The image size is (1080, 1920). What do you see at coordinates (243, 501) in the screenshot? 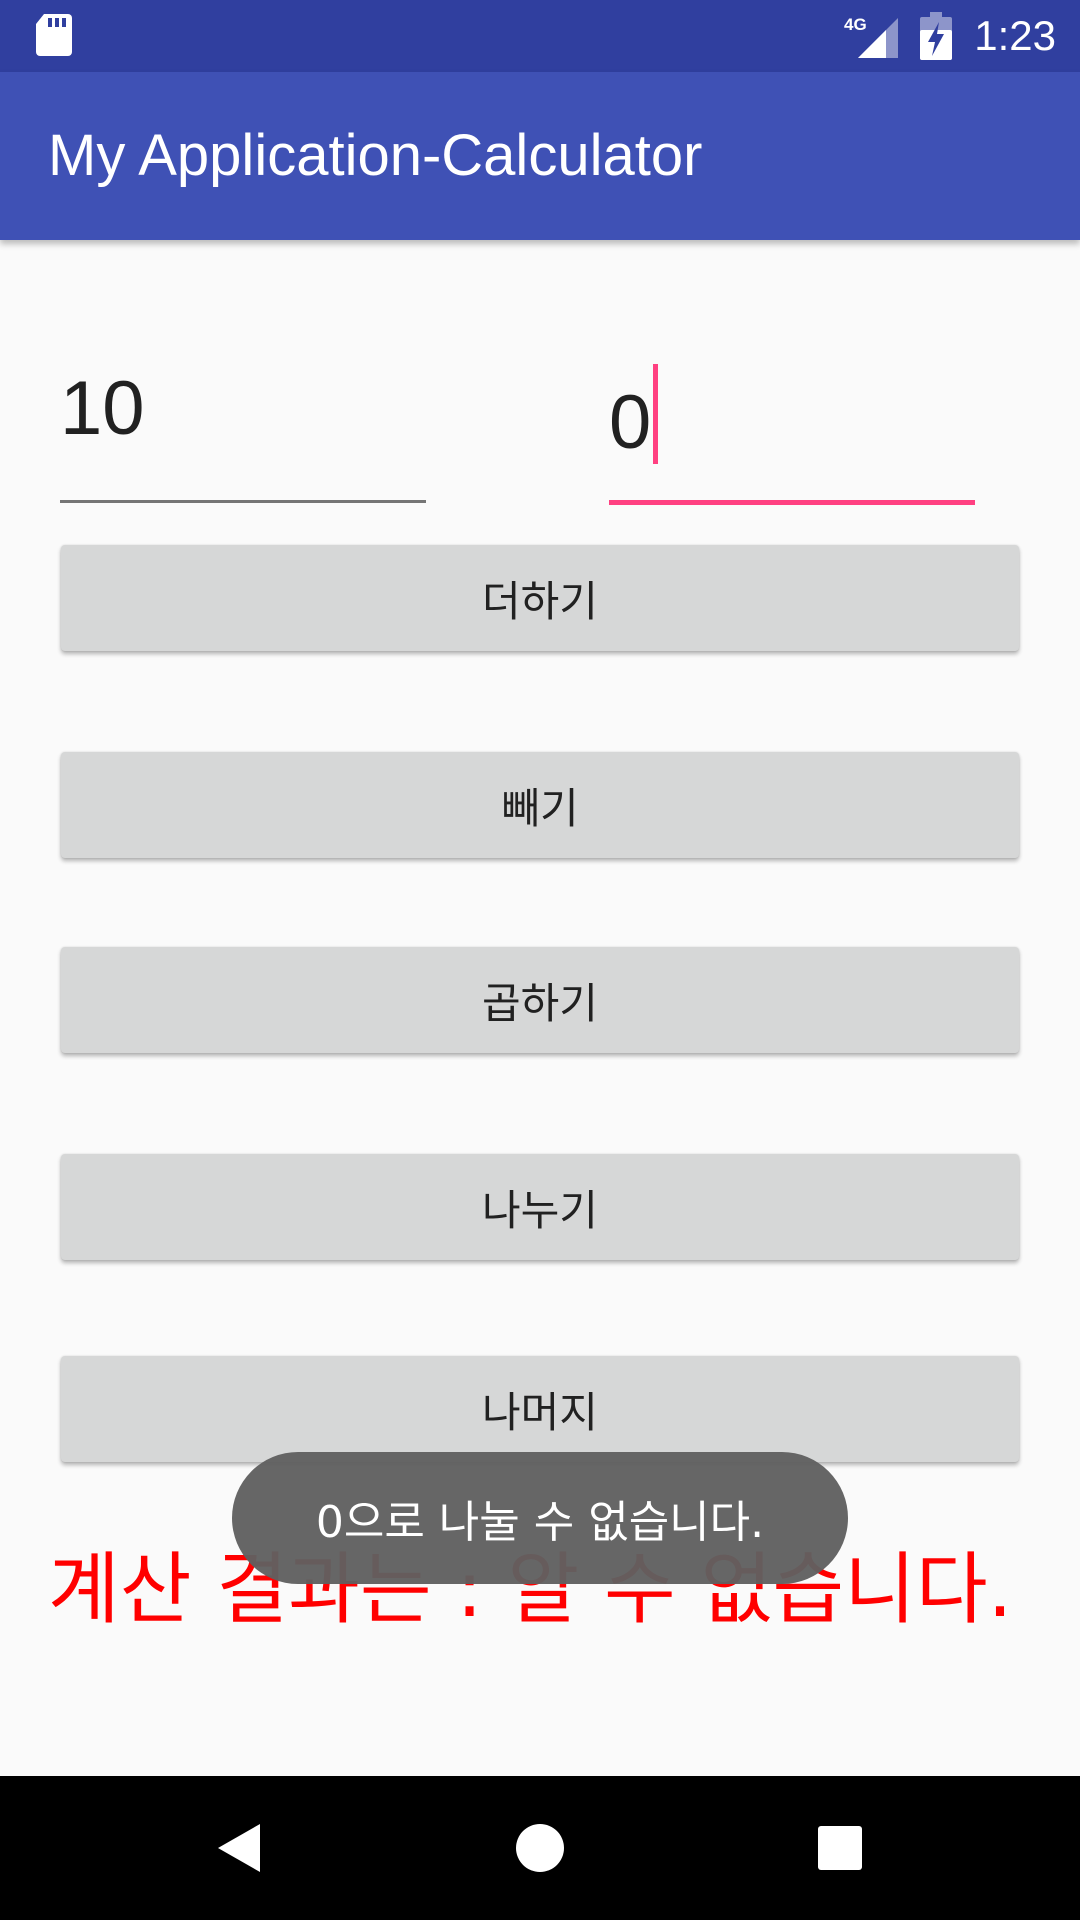
I see `first-number-underline` at bounding box center [243, 501].